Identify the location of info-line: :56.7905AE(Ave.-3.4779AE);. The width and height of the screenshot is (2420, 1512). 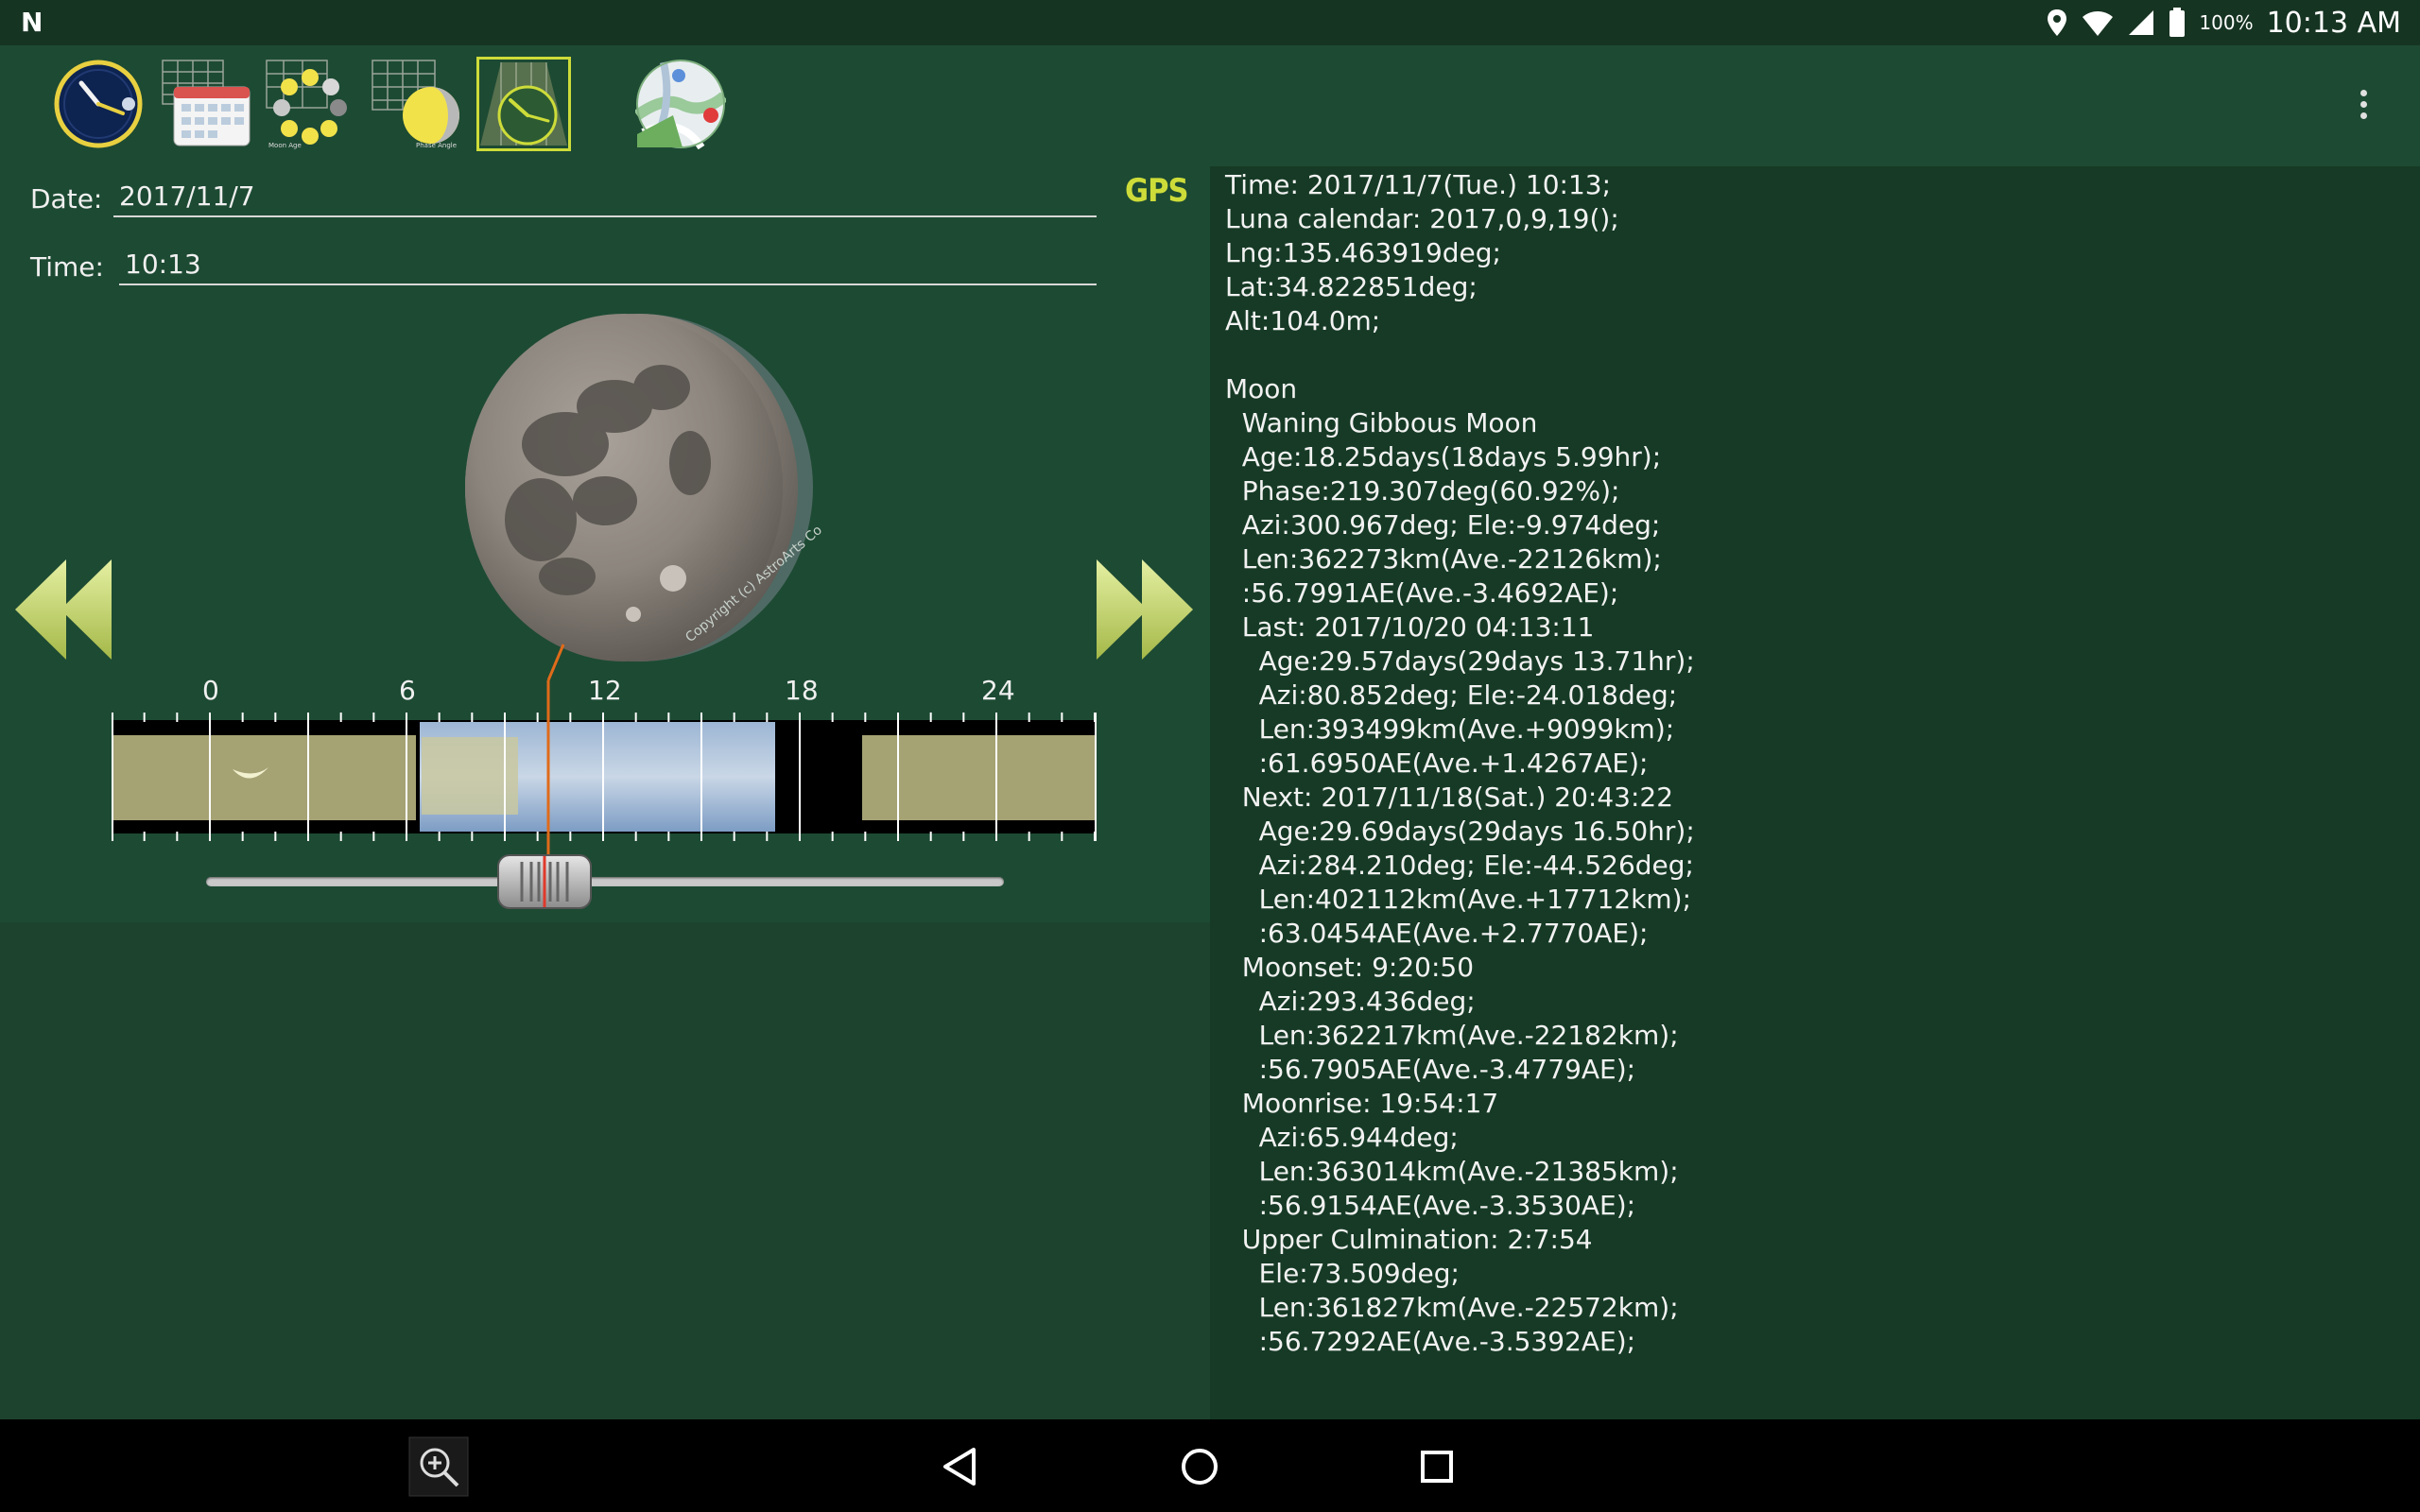
(1430, 1069).